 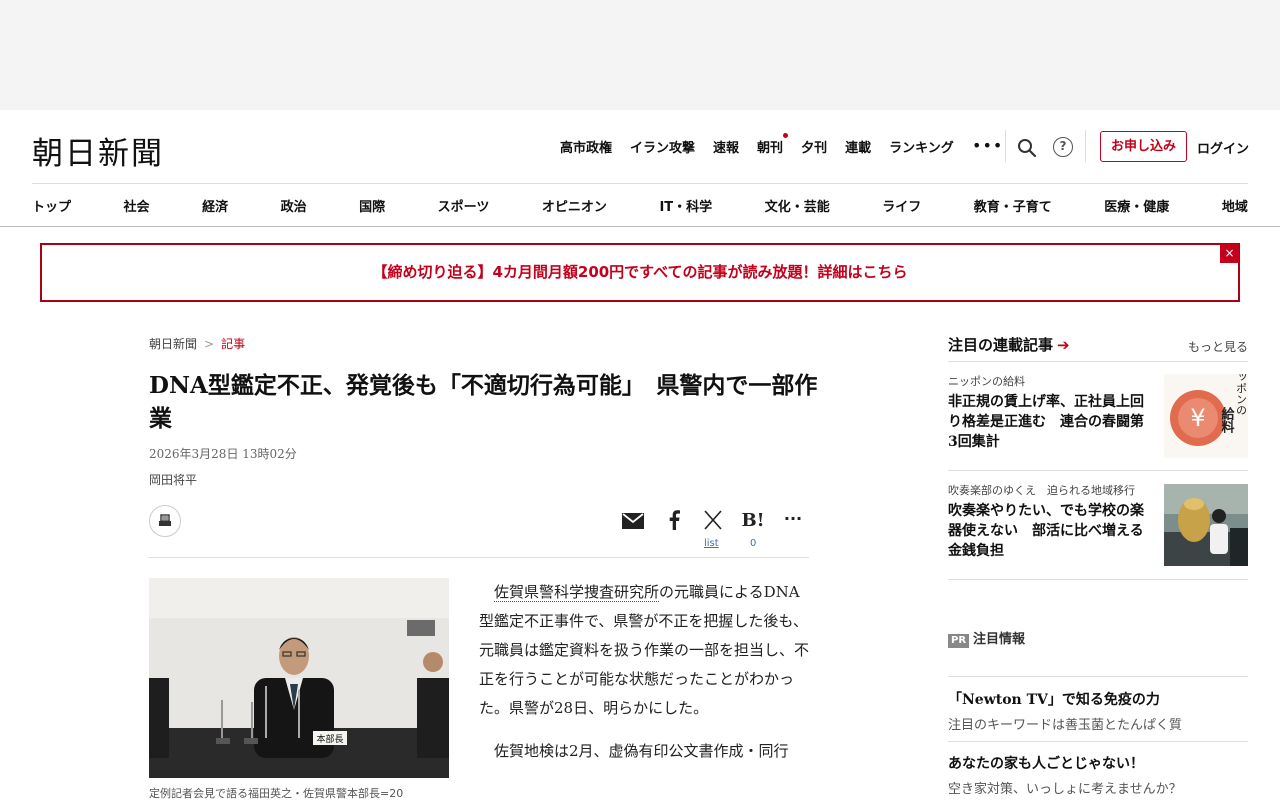 I want to click on pr-item: あなたの家も人ごとじゃない！ 空き家対策、いっしょに考えませんか？, so click(x=1098, y=775).